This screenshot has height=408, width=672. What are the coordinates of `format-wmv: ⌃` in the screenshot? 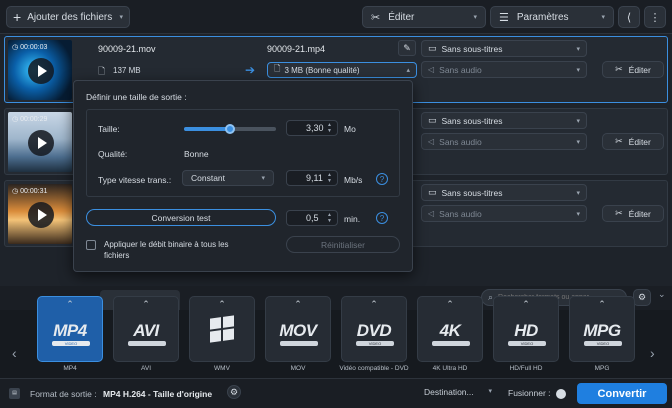 It's located at (222, 329).